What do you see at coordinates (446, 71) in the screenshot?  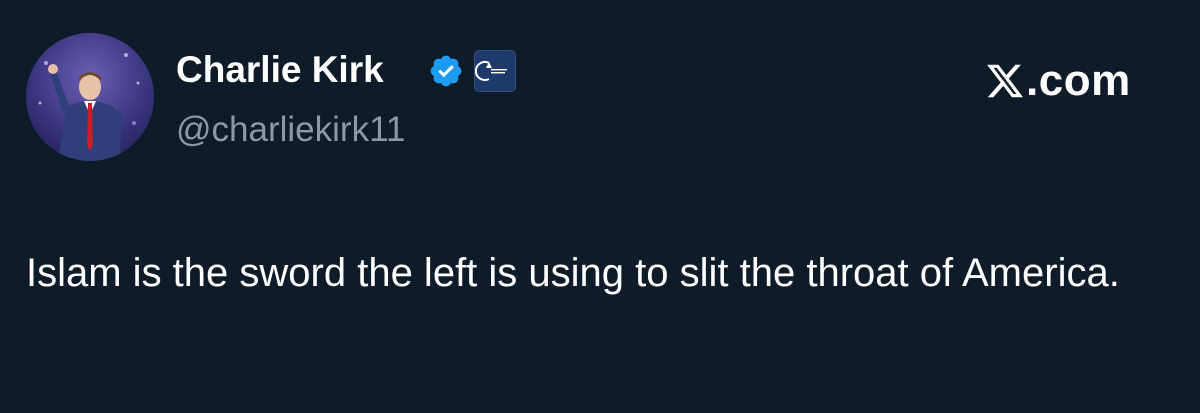 I see `verified-badge-icon` at bounding box center [446, 71].